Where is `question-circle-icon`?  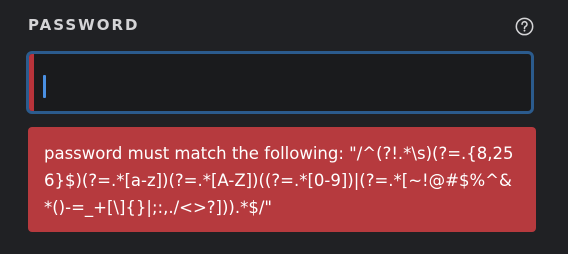 question-circle-icon is located at coordinates (524, 26).